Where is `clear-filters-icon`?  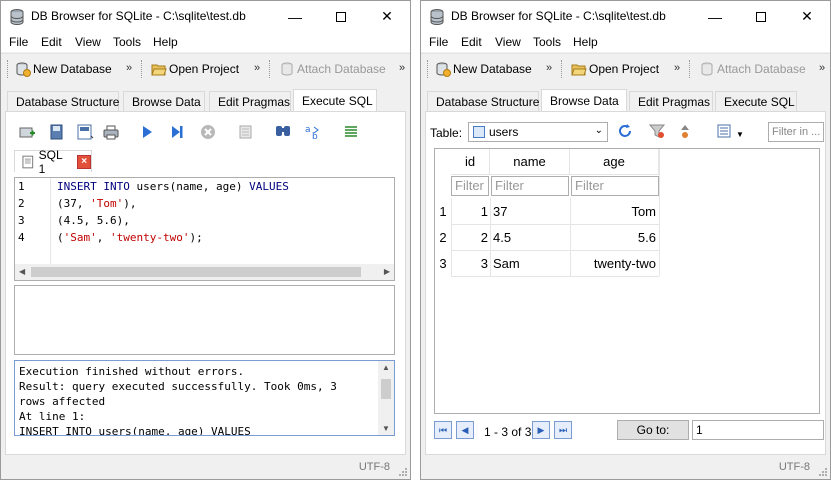
clear-filters-icon is located at coordinates (657, 131).